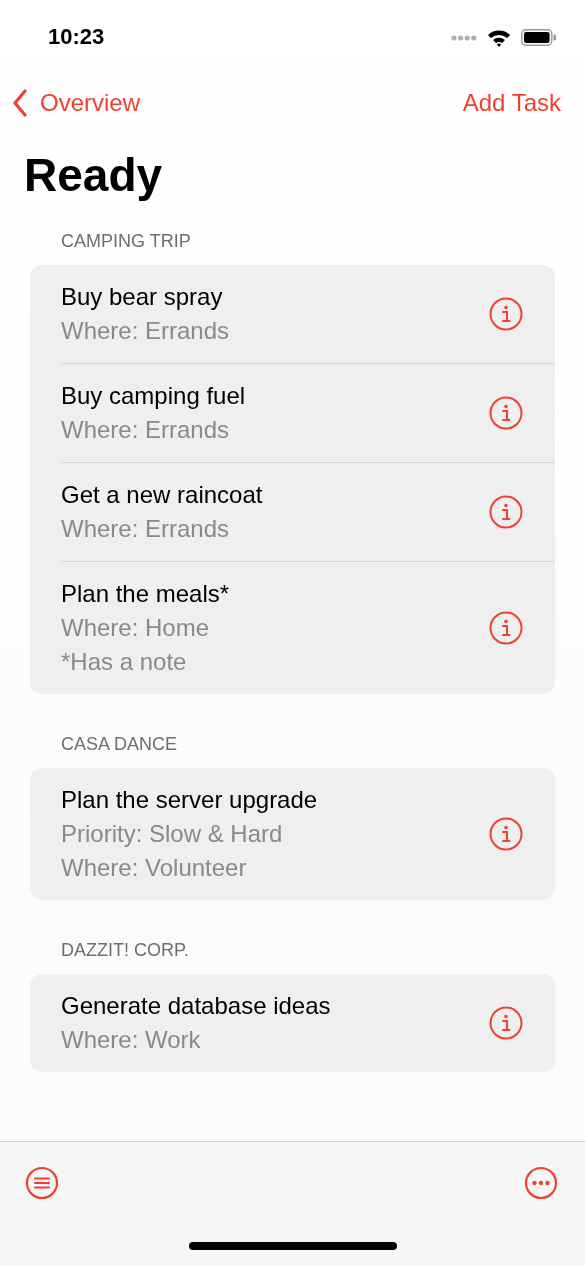  I want to click on task-title: Buy bear spray, so click(142, 297).